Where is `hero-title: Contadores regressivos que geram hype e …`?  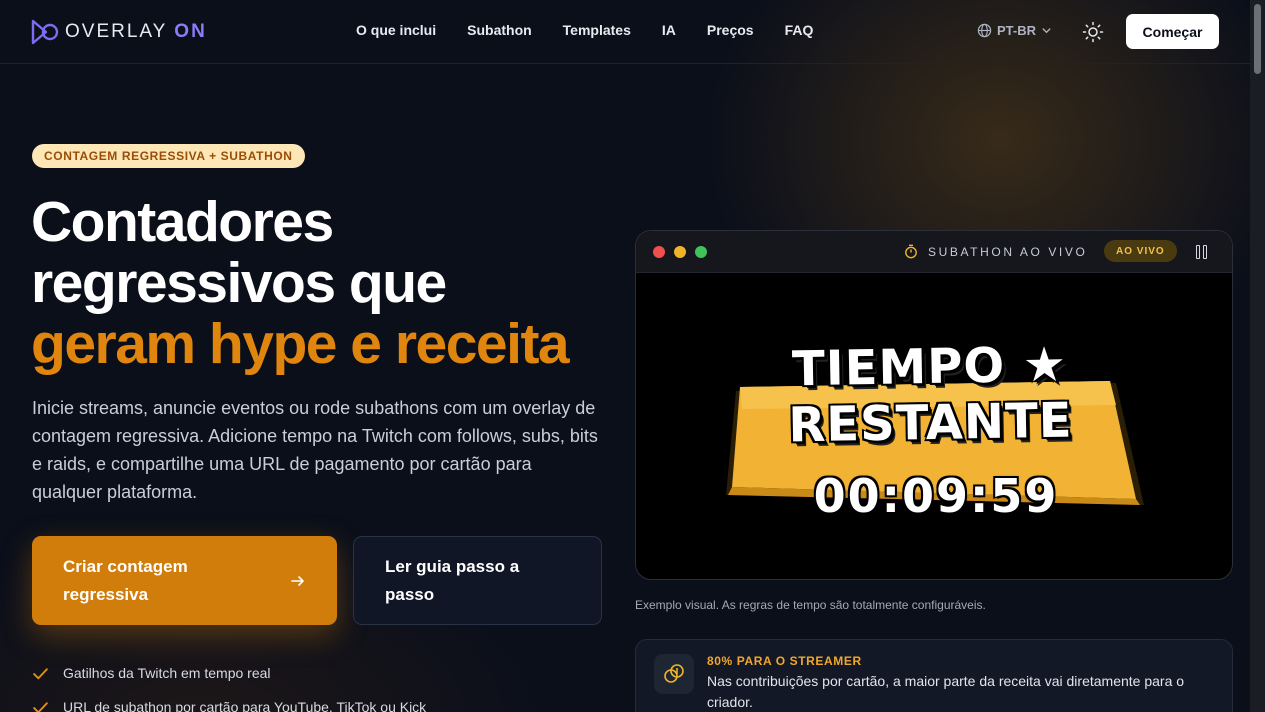 hero-title: Contadores regressivos que geram hype e … is located at coordinates (300, 283).